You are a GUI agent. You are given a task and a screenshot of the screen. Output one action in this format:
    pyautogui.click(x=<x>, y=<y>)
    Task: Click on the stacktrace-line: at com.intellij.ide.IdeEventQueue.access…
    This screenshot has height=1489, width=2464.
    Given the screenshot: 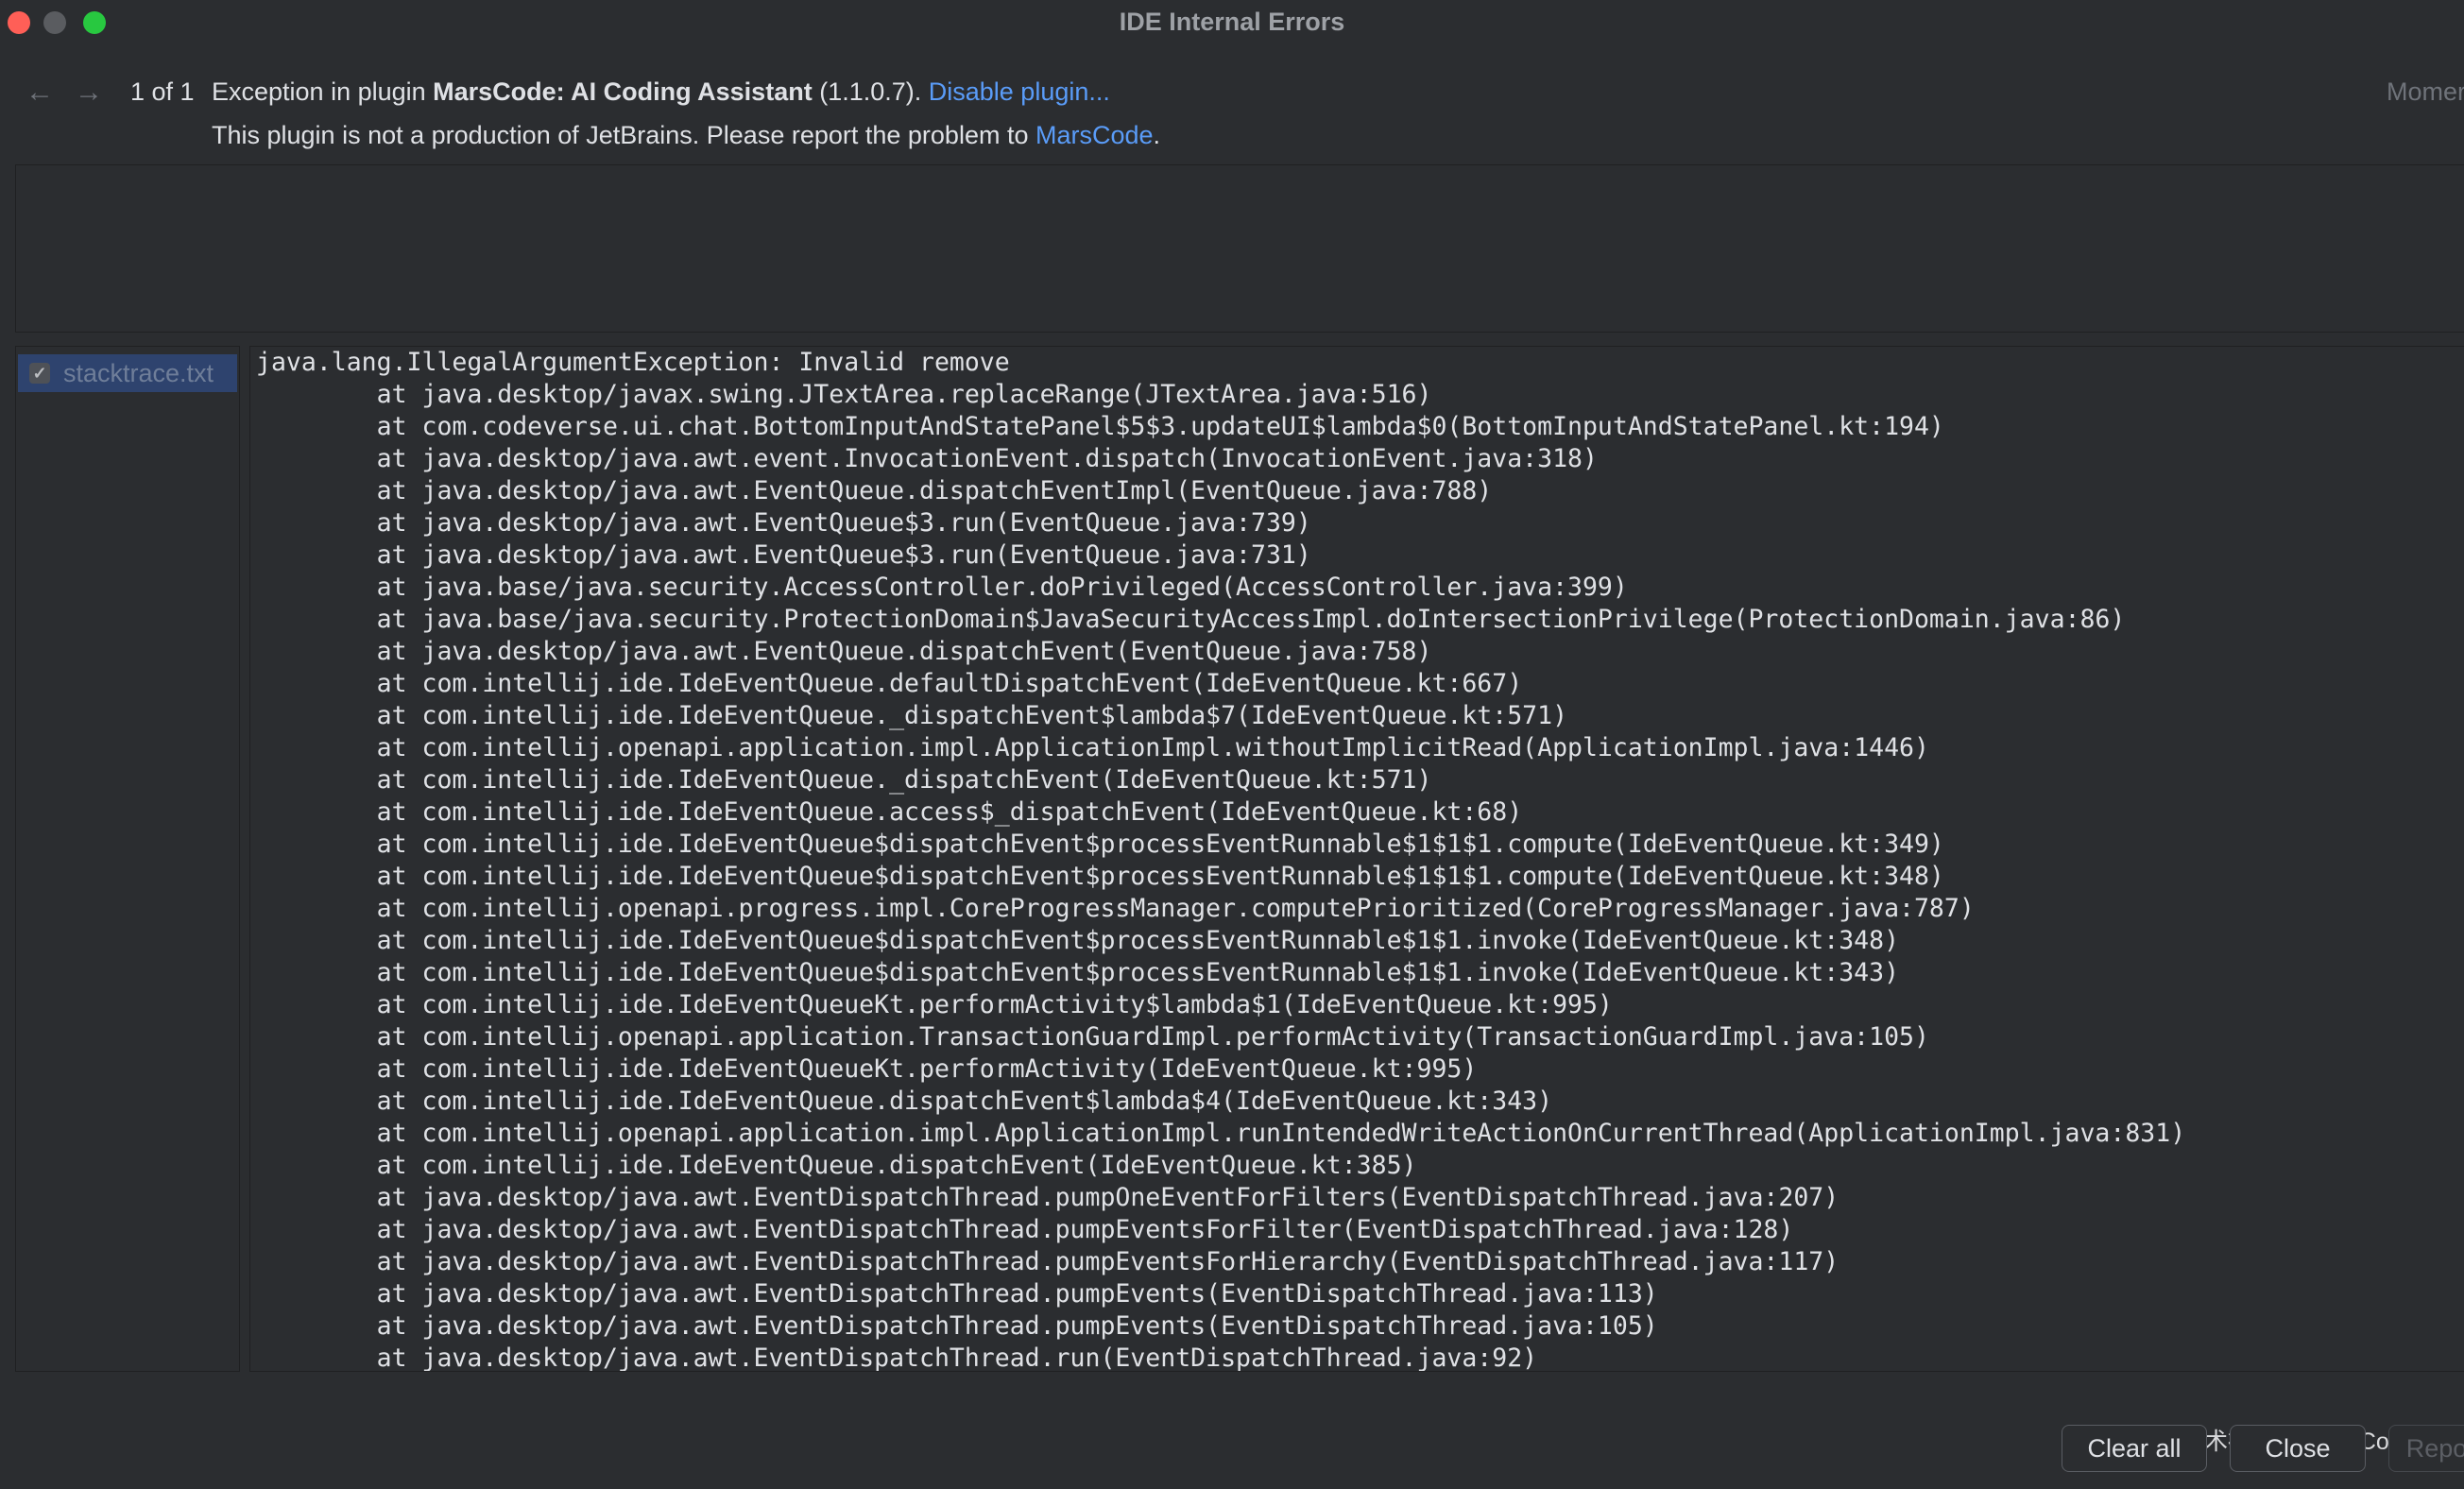 What is the action you would take?
    pyautogui.click(x=890, y=812)
    